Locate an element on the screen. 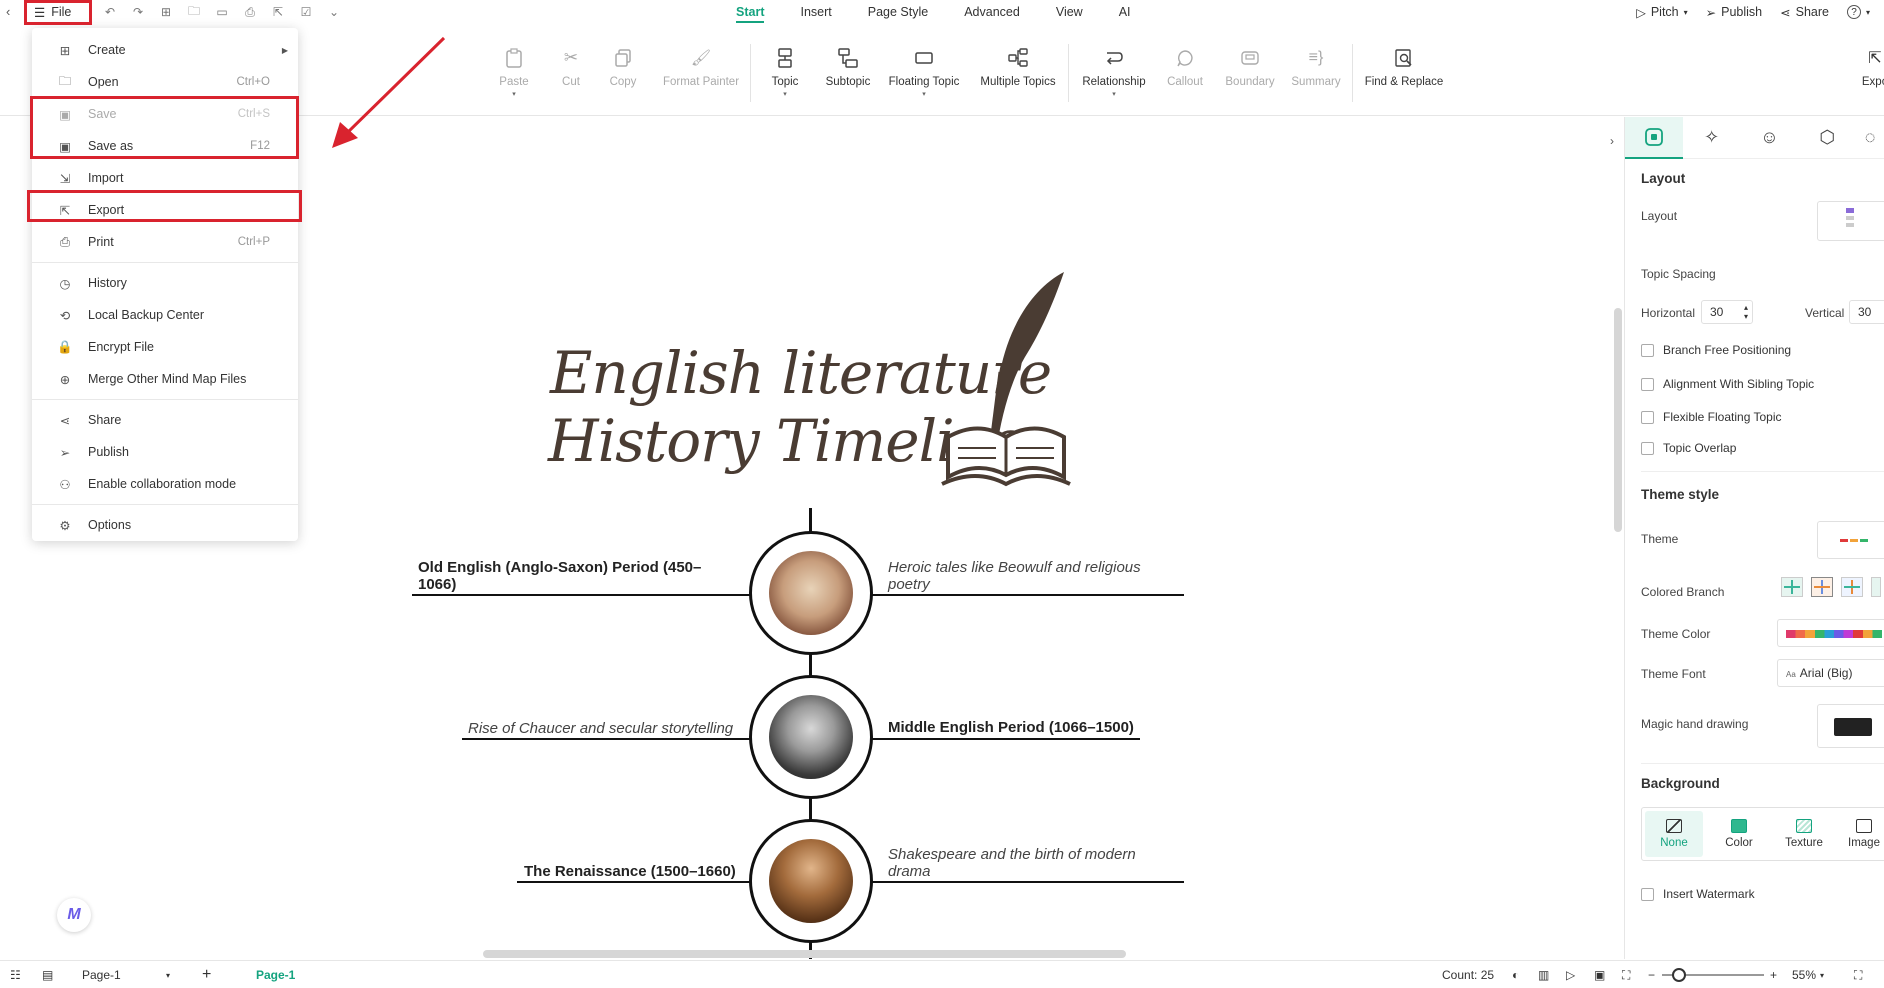  floating-topic-button: Floating Topic ▾ is located at coordinates (924, 72).